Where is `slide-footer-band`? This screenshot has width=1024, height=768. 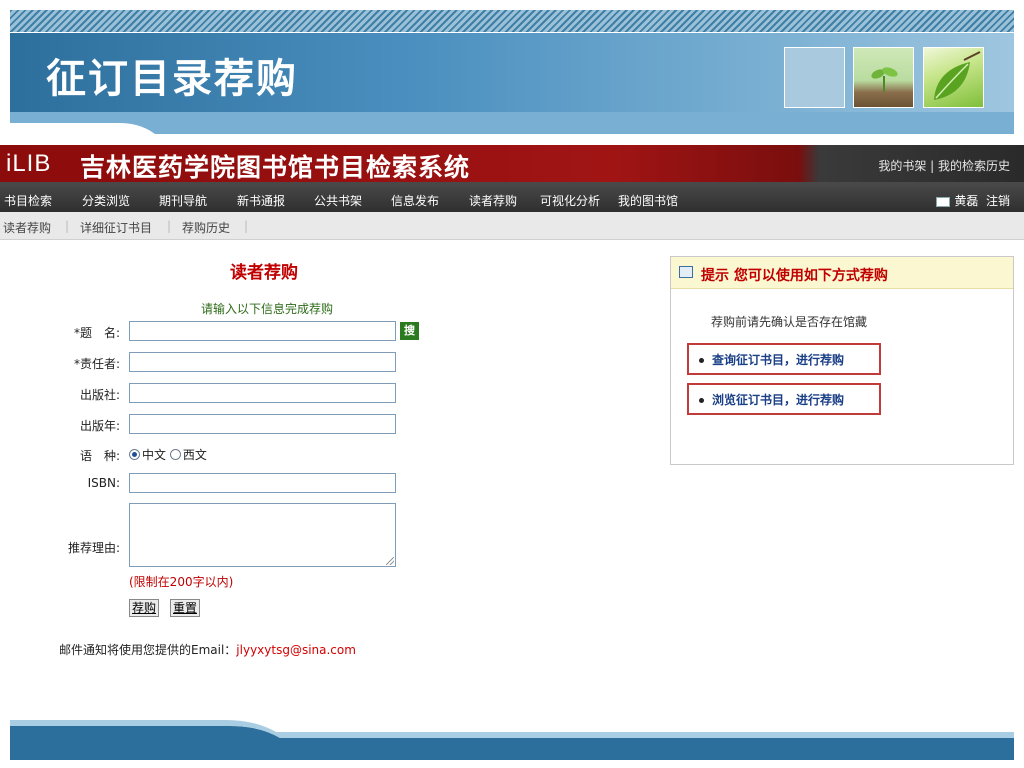
slide-footer-band is located at coordinates (512, 740).